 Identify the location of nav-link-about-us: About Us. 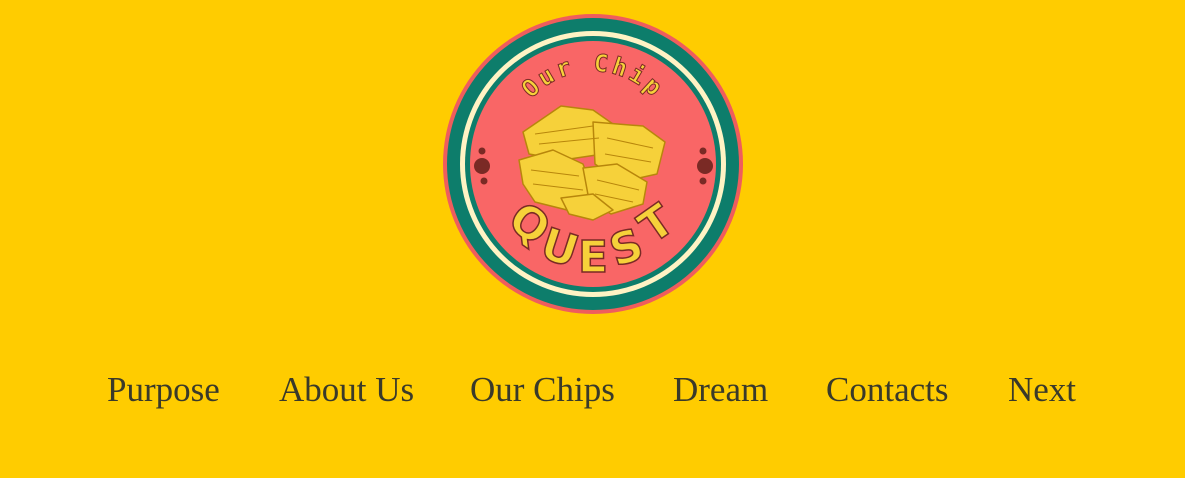
(346, 390).